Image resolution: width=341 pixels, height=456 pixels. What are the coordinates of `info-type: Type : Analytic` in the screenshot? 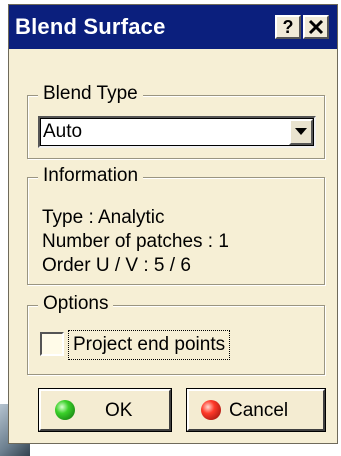 It's located at (103, 217).